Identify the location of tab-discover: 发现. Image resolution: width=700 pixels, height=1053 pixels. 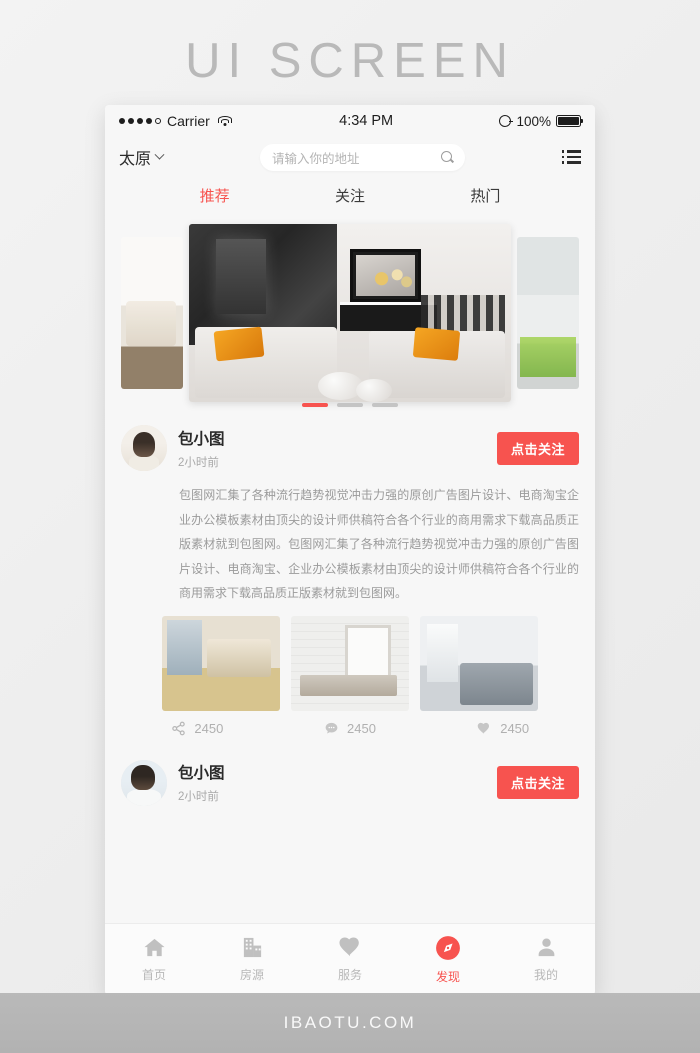
(448, 960).